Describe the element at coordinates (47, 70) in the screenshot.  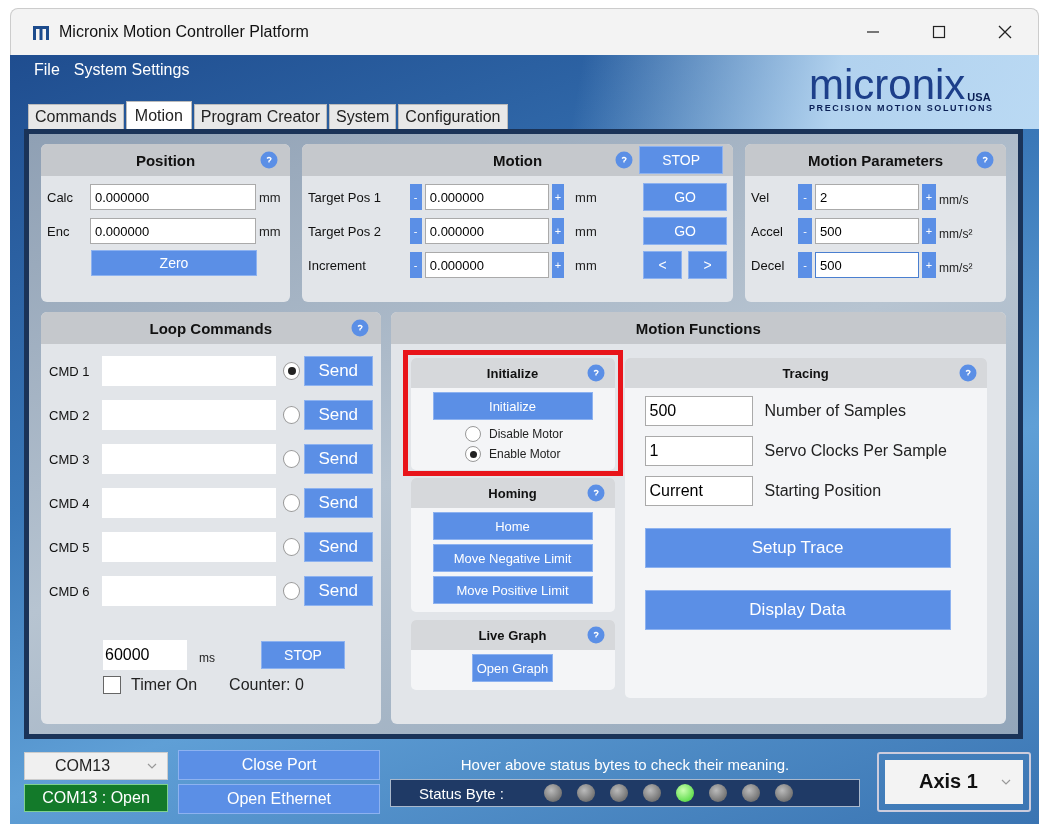
I see `menu-item: File` at that location.